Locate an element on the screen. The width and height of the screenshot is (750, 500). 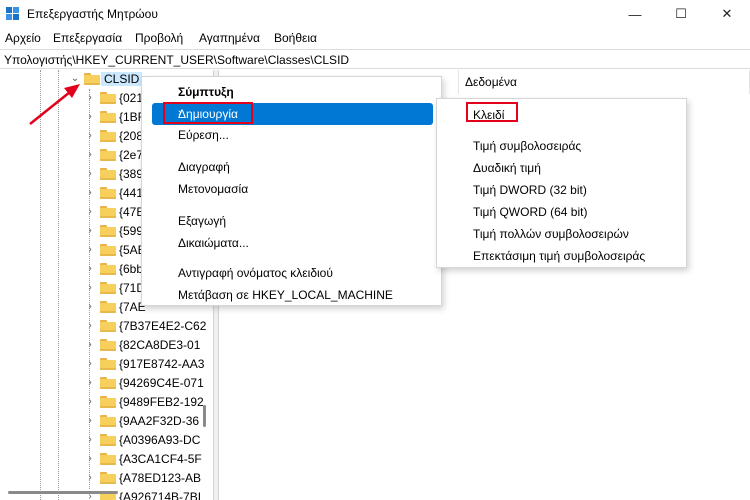
tree-item: › {A3CA1CF4-5F is located at coordinates (106, 459).